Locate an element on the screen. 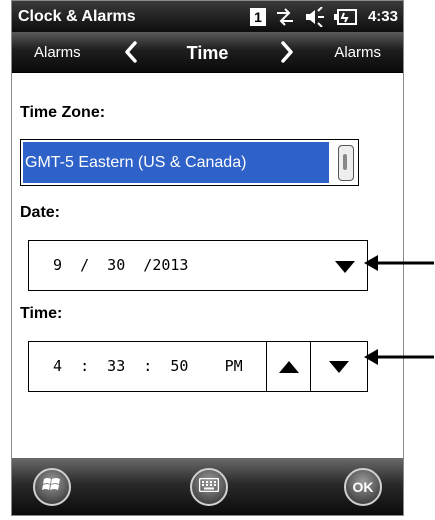 This screenshot has height=520, width=435. chevron-right-icon is located at coordinates (287, 54).